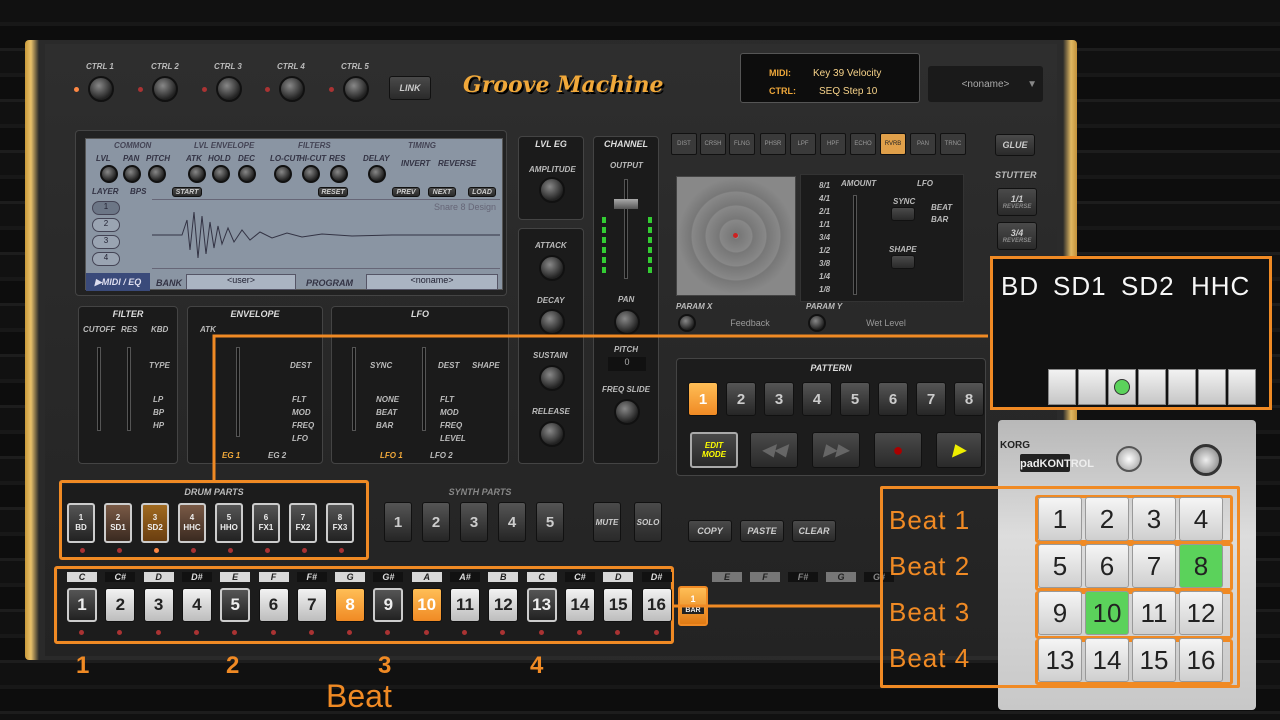 The height and width of the screenshot is (720, 1280). What do you see at coordinates (930, 566) in the screenshot?
I see `beat-row-label: Beat 2` at bounding box center [930, 566].